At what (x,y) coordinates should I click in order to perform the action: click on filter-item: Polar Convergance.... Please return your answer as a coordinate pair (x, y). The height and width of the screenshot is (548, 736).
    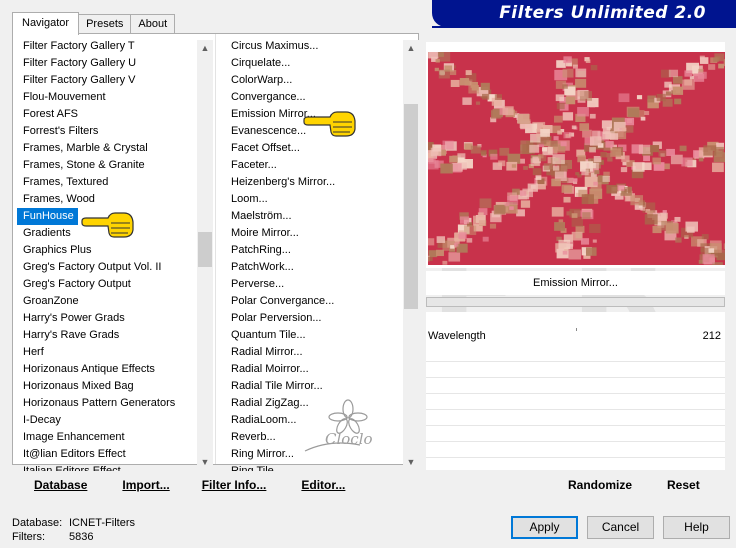
    Looking at the image, I should click on (314, 301).